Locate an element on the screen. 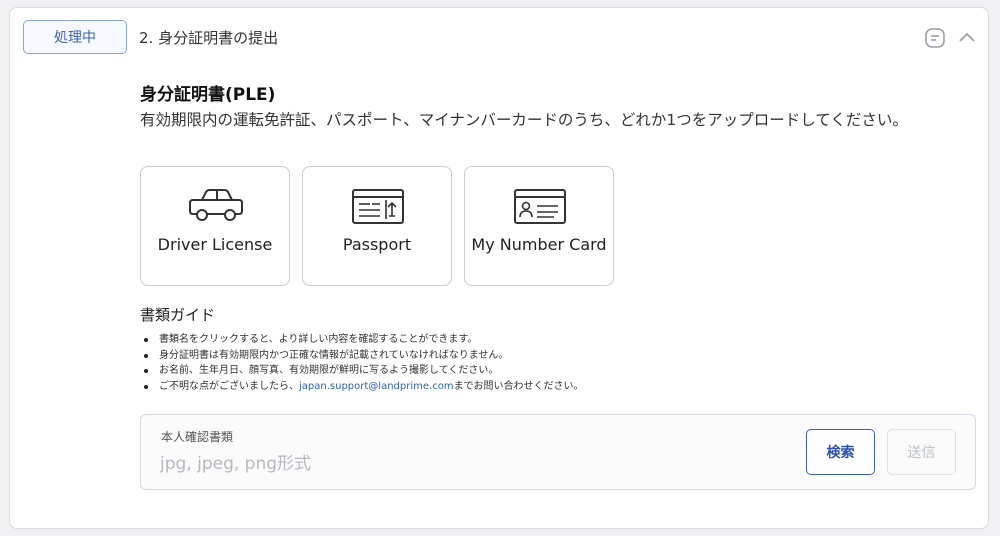 The width and height of the screenshot is (1000, 536). support-email-link: japan.support@landprime.com is located at coordinates (376, 386).